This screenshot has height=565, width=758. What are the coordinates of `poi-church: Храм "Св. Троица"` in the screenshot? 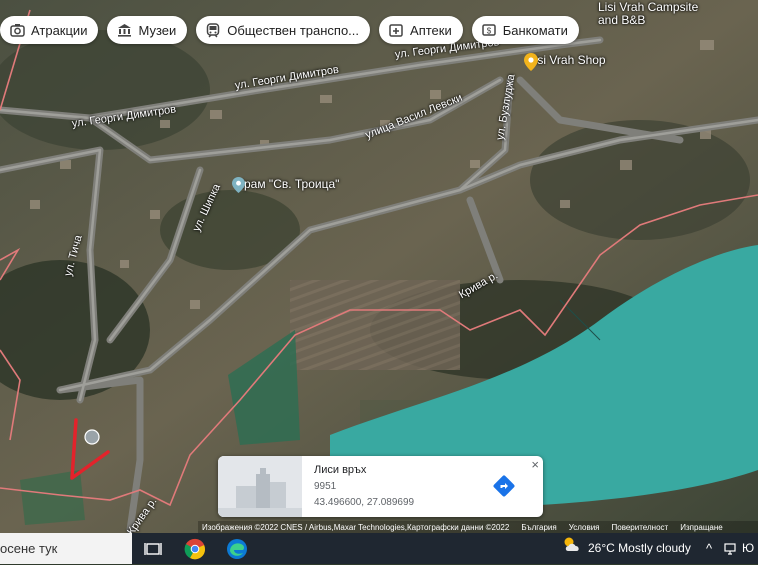 It's located at (286, 185).